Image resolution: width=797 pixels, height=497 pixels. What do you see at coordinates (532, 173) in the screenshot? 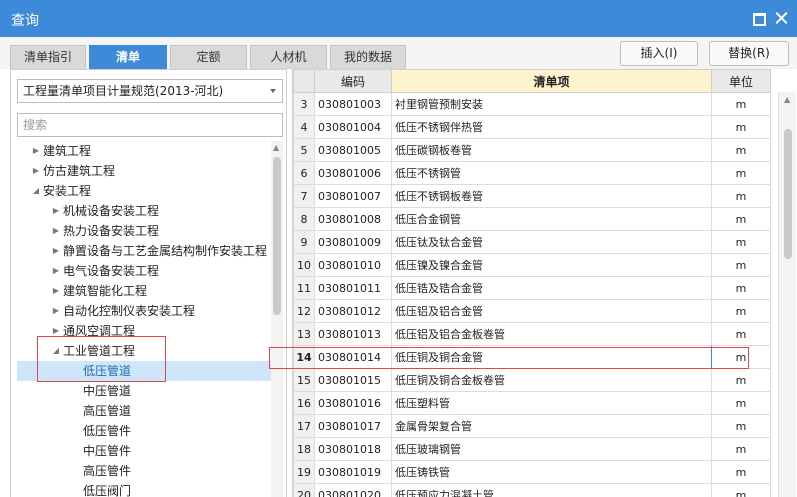
I see `table-row: 6 030801006 低压不锈钢管 m` at bounding box center [532, 173].